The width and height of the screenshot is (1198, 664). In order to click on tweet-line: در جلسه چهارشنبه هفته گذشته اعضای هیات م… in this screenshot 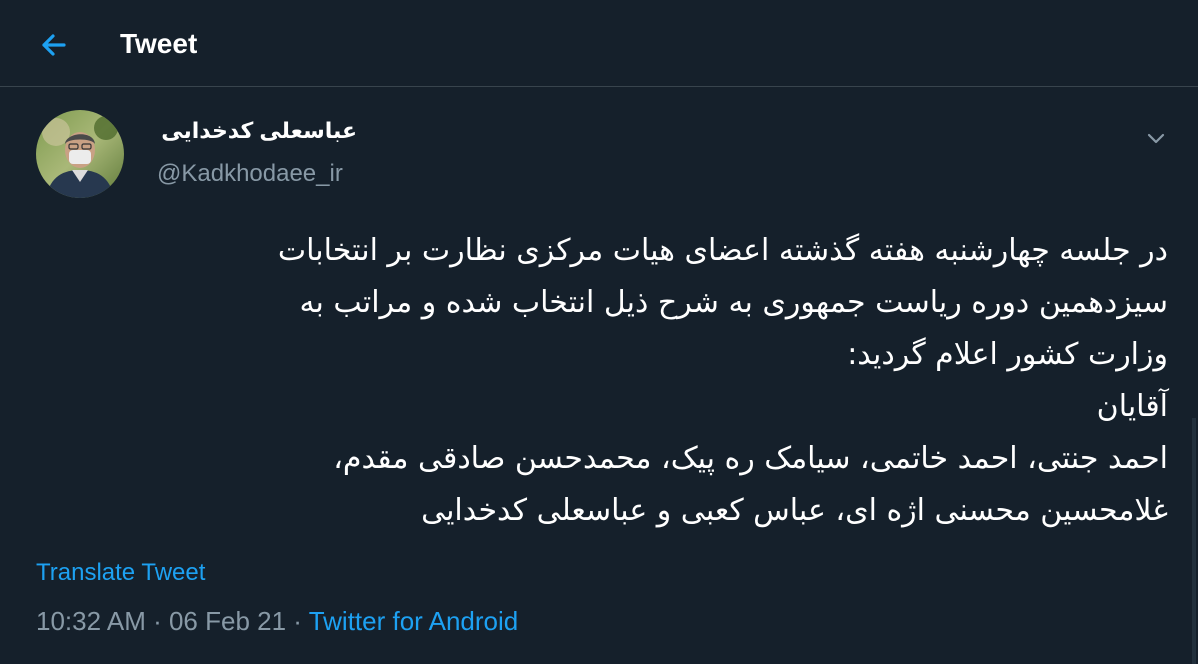, I will do `click(722, 250)`.